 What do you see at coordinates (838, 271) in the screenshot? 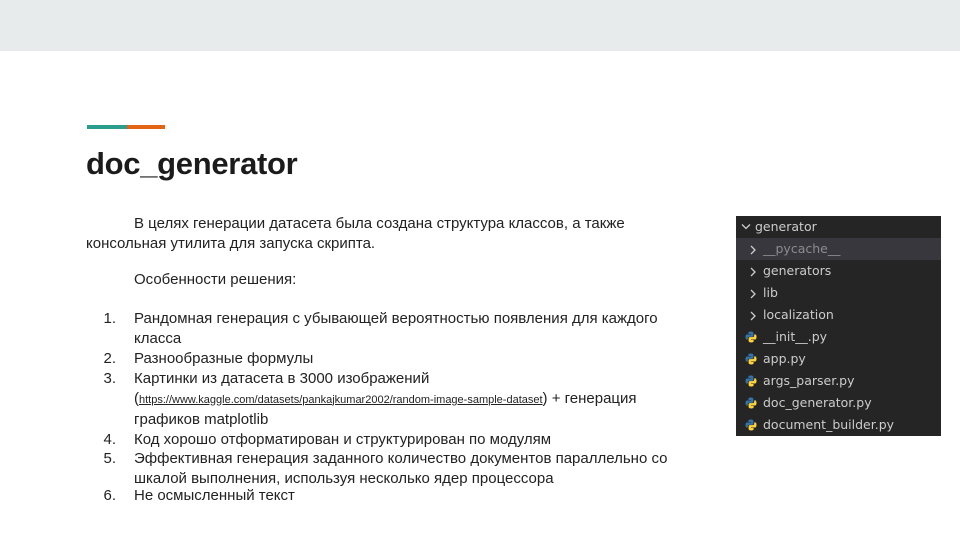
I see `tree-item-generators: generators` at bounding box center [838, 271].